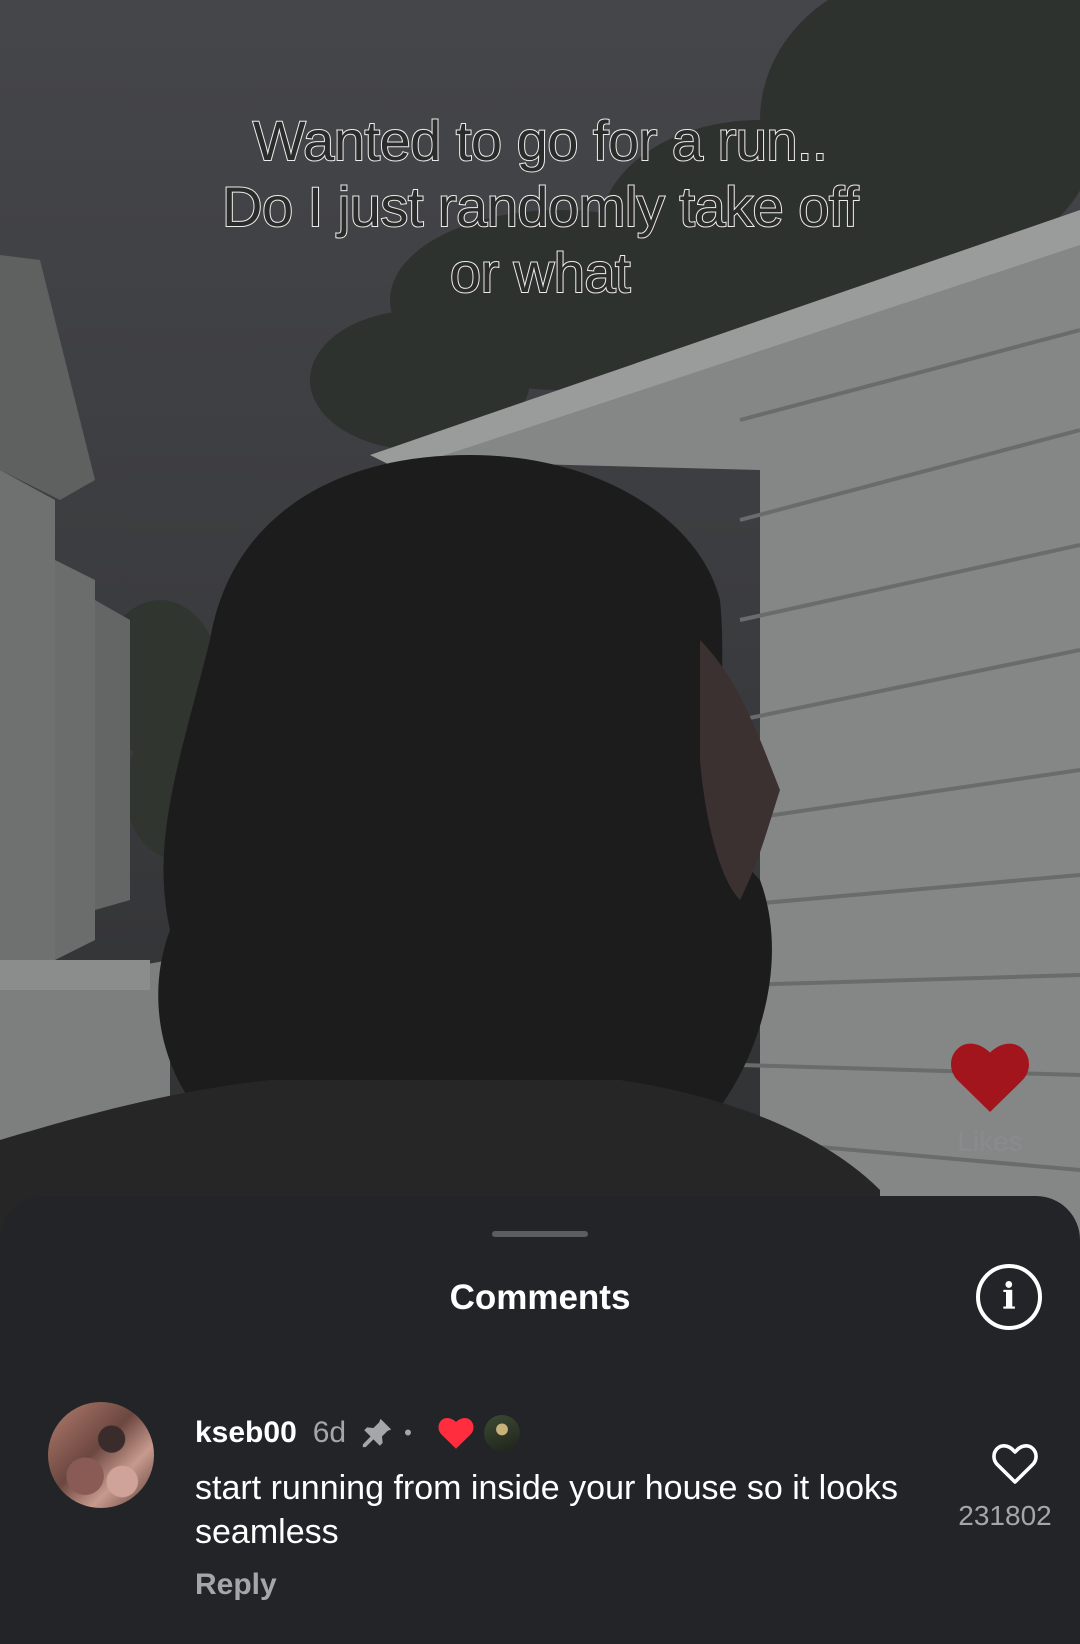  Describe the element at coordinates (1005, 1515) in the screenshot. I see `comment-like-count: 231802` at that location.